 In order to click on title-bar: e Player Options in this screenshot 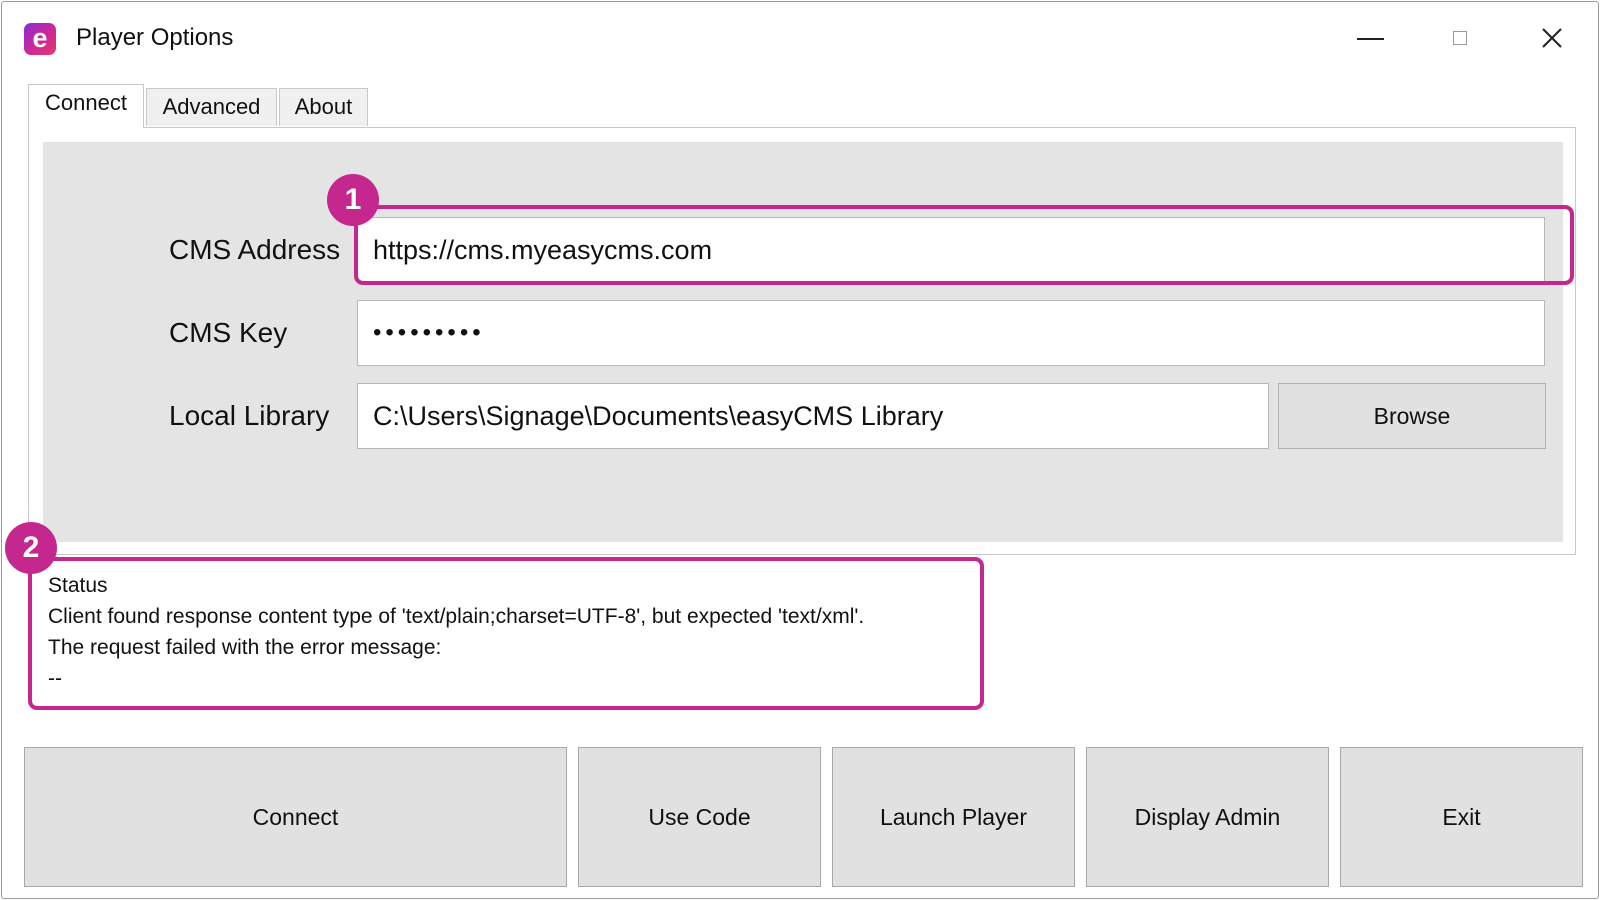, I will do `click(800, 37)`.